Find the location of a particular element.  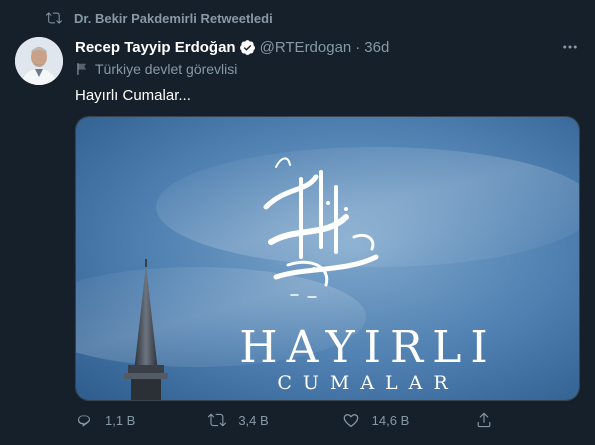

retweet-icon is located at coordinates (54, 18).